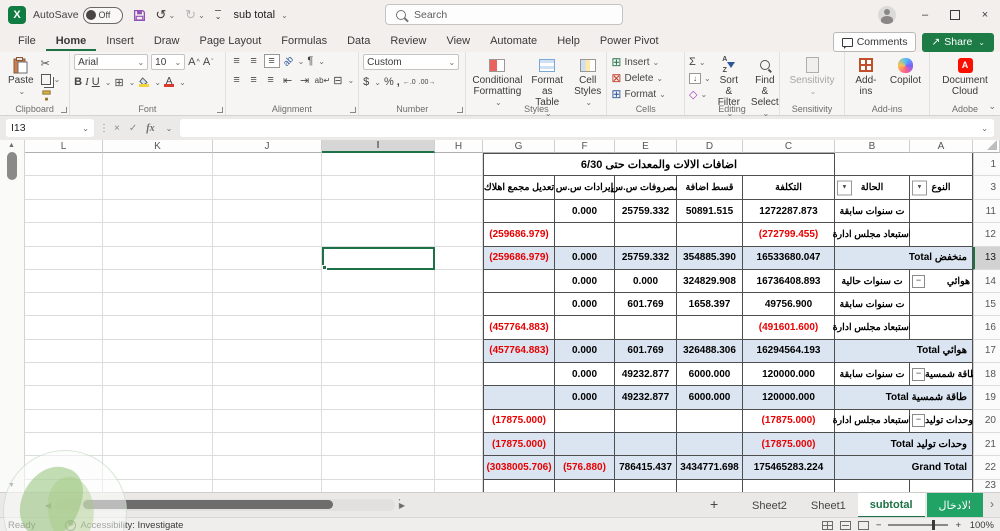 This screenshot has width=1000, height=531. I want to click on comma-style-button: ,, so click(398, 82).